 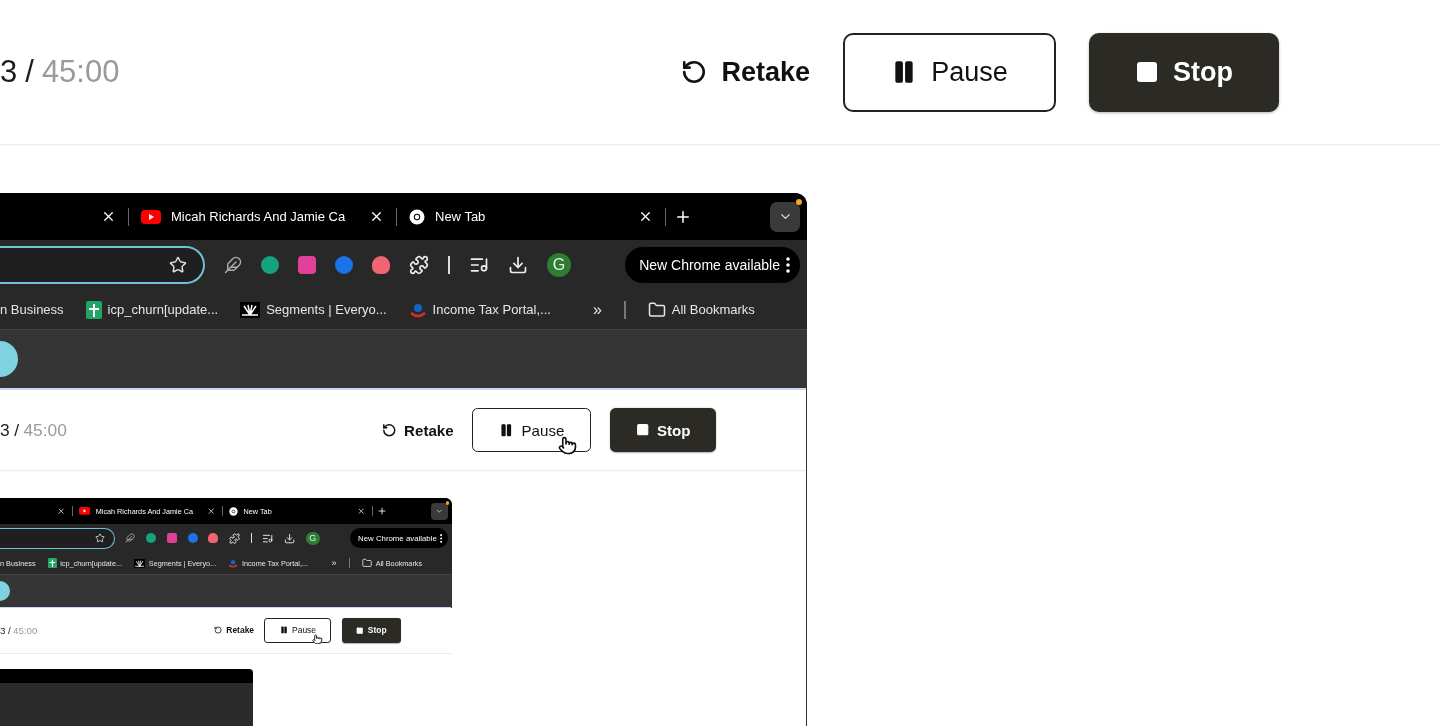 What do you see at coordinates (419, 265) in the screenshot?
I see `puzzle-icon` at bounding box center [419, 265].